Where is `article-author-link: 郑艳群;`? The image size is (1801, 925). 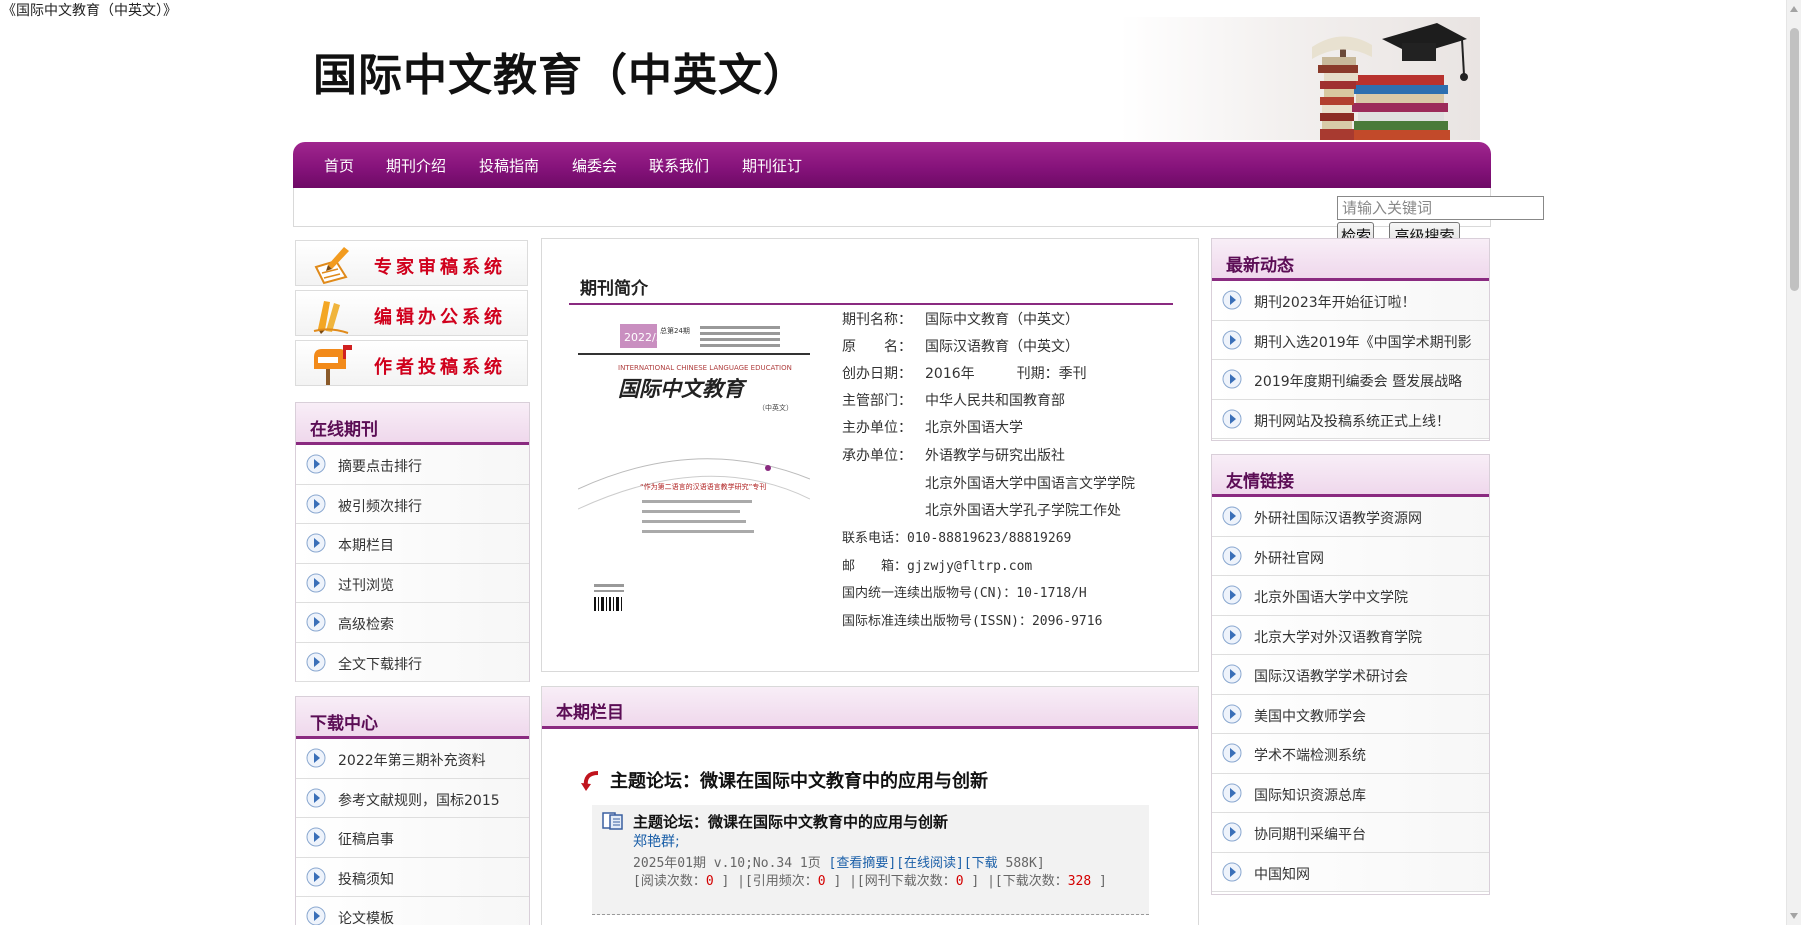 article-author-link: 郑艳群; is located at coordinates (656, 841).